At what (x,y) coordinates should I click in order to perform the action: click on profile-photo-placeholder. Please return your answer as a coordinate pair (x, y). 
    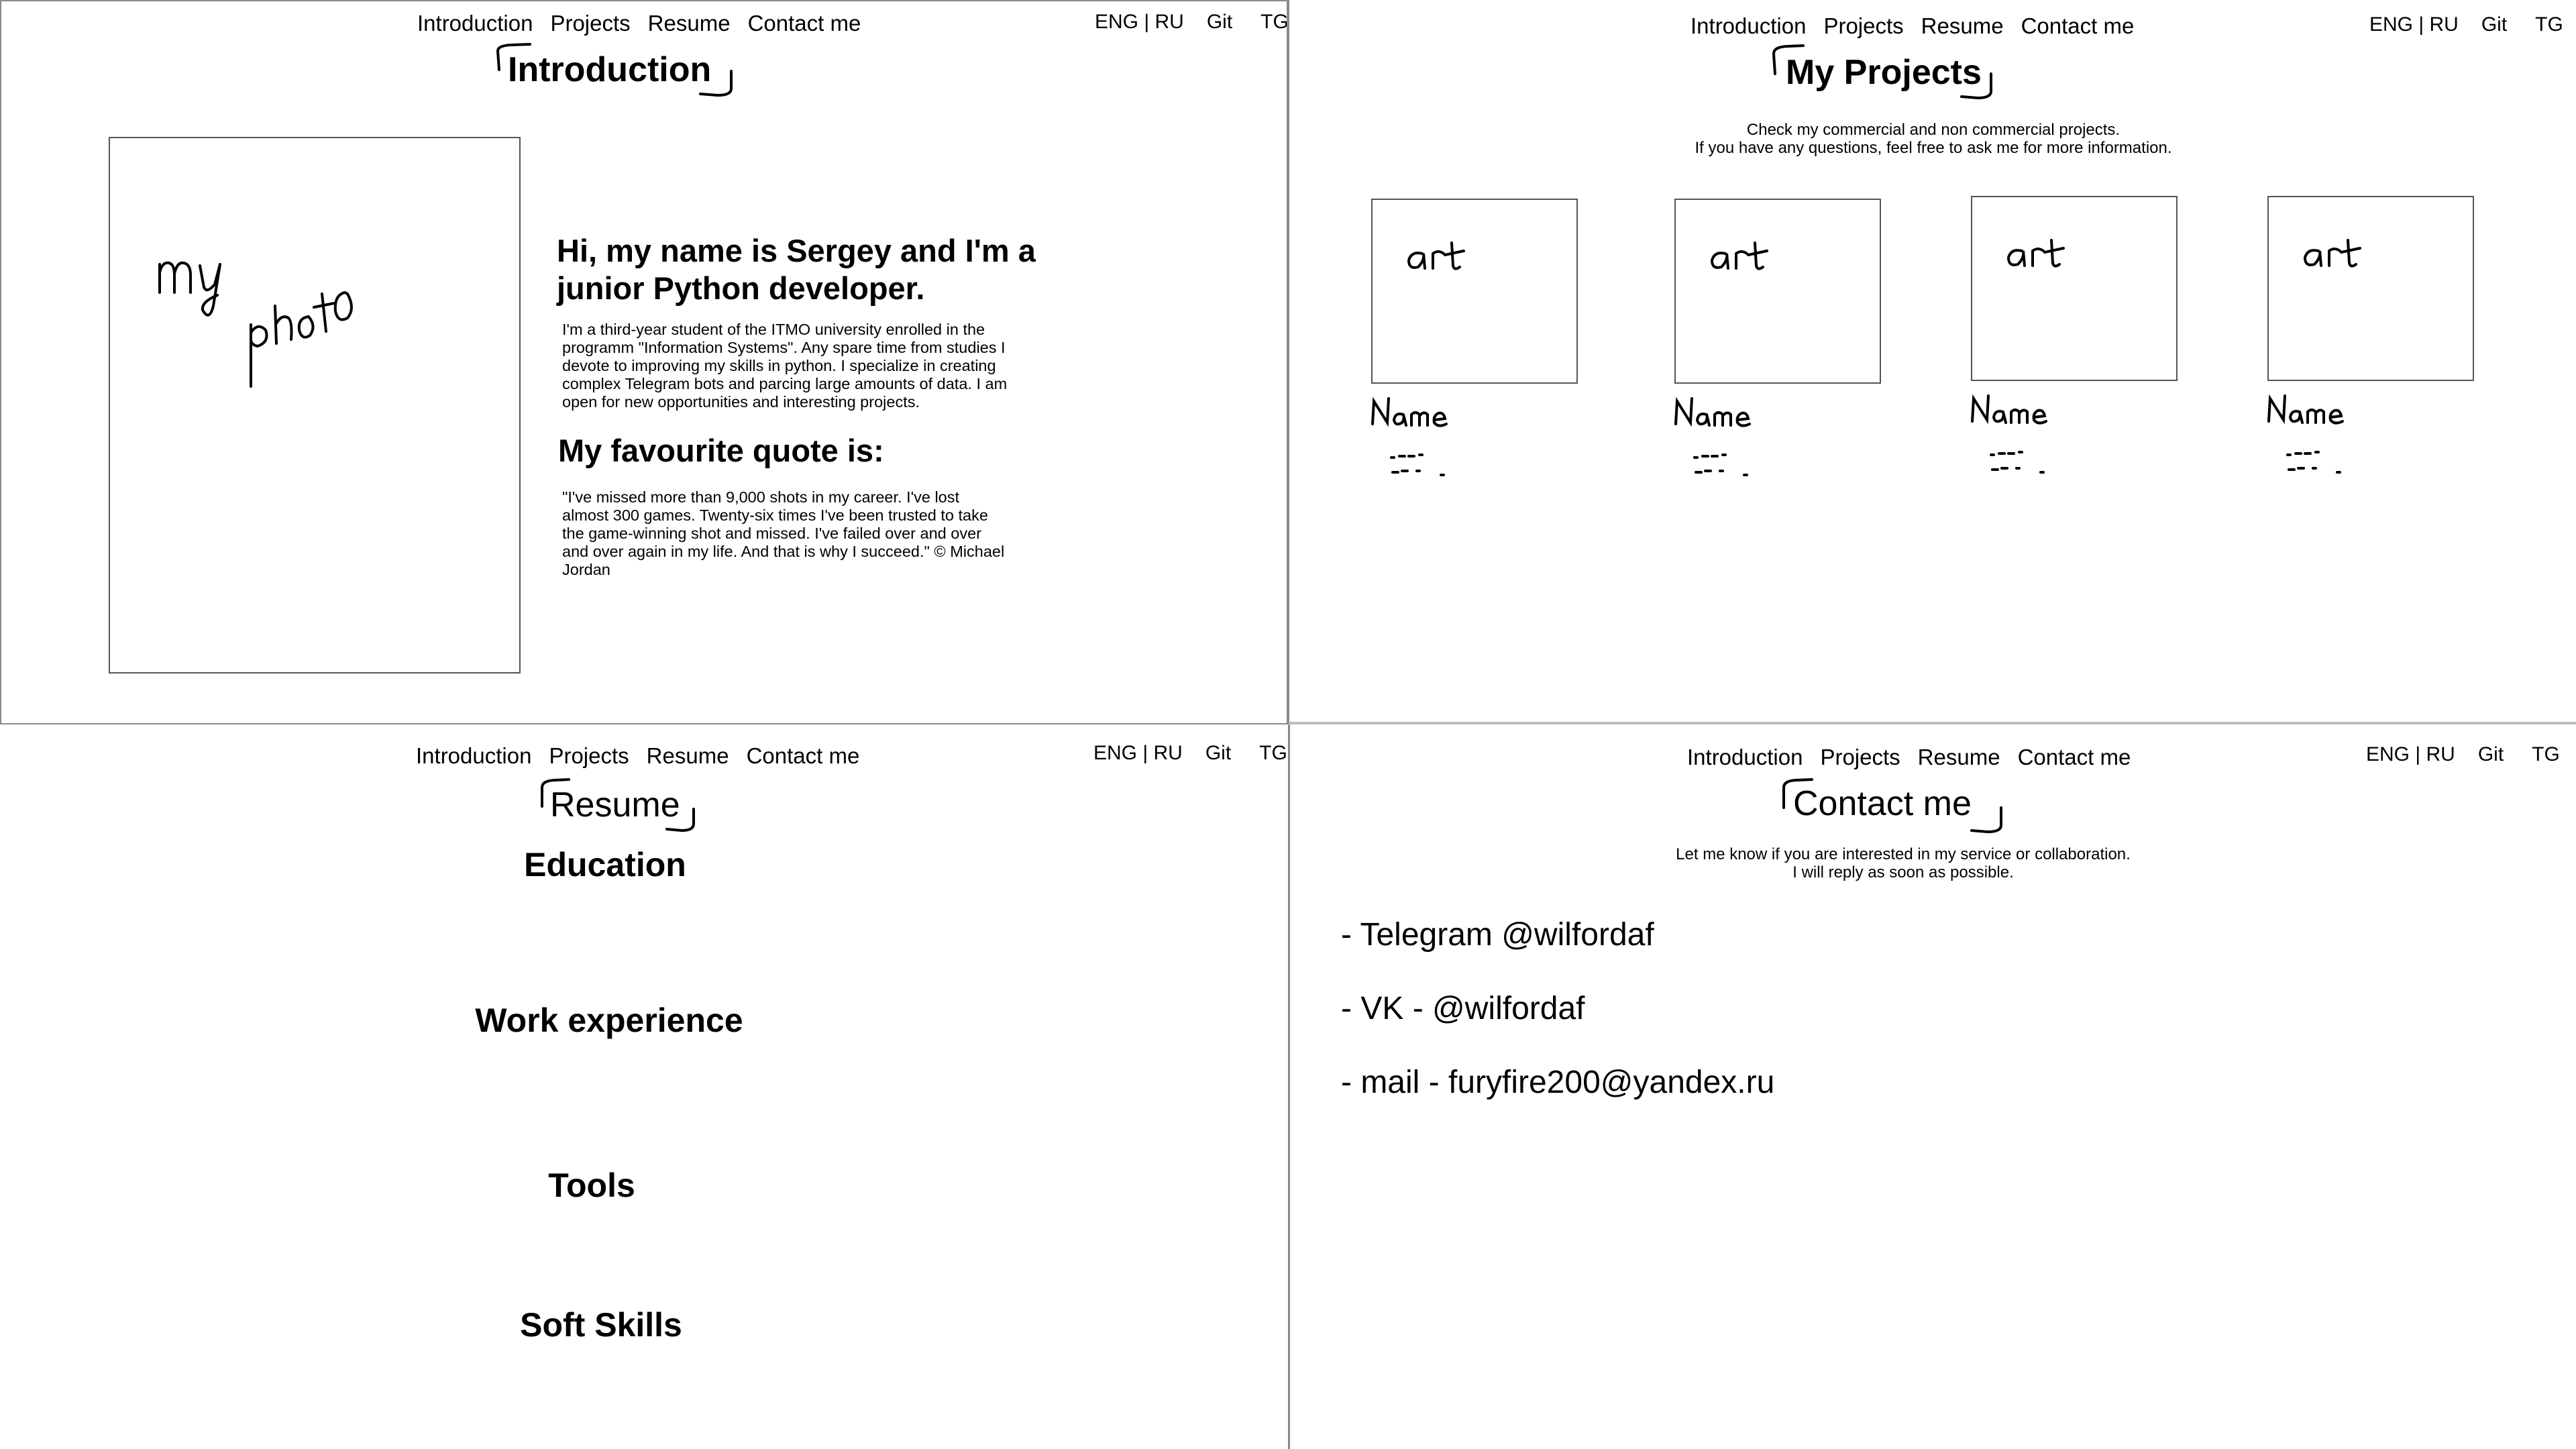
    Looking at the image, I should click on (315, 405).